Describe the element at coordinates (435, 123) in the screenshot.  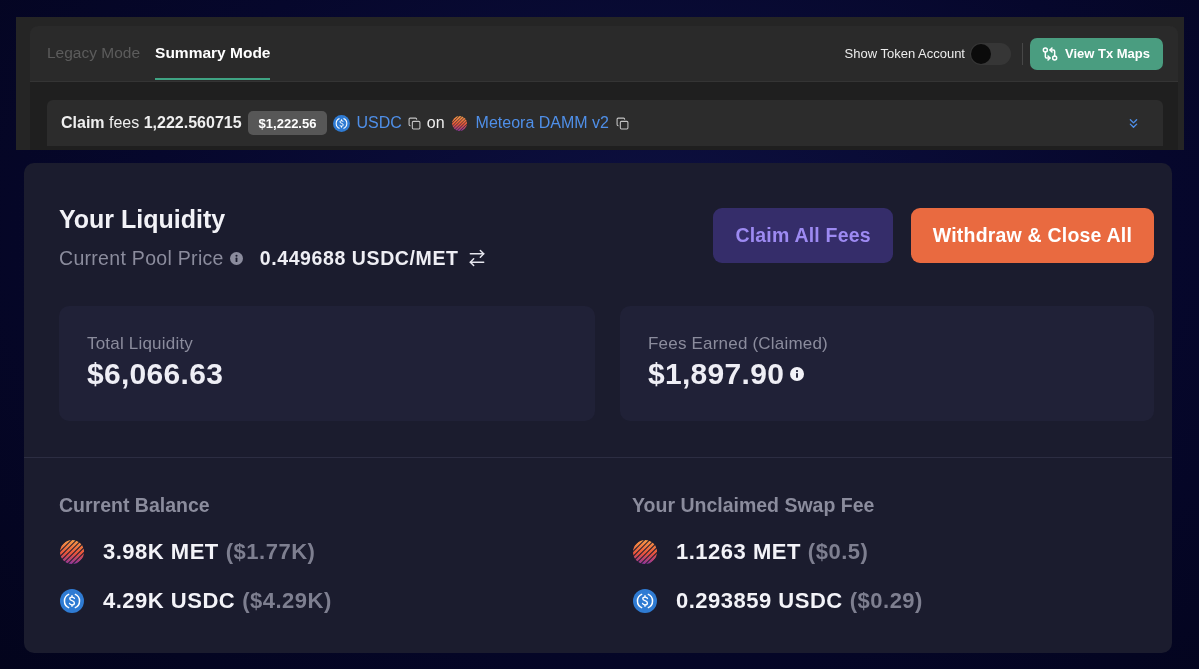
I see `connector-text: on` at that location.